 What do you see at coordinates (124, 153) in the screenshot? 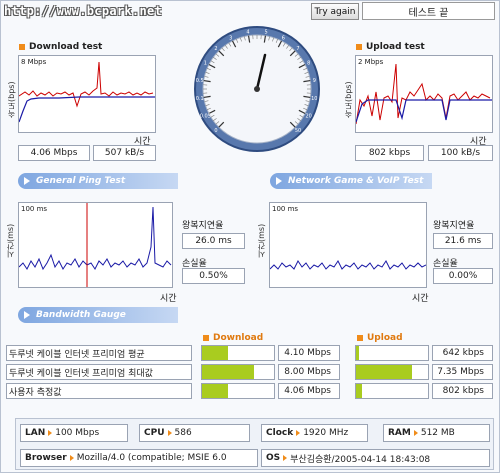
I see `download-kbs: 507 kB/s` at bounding box center [124, 153].